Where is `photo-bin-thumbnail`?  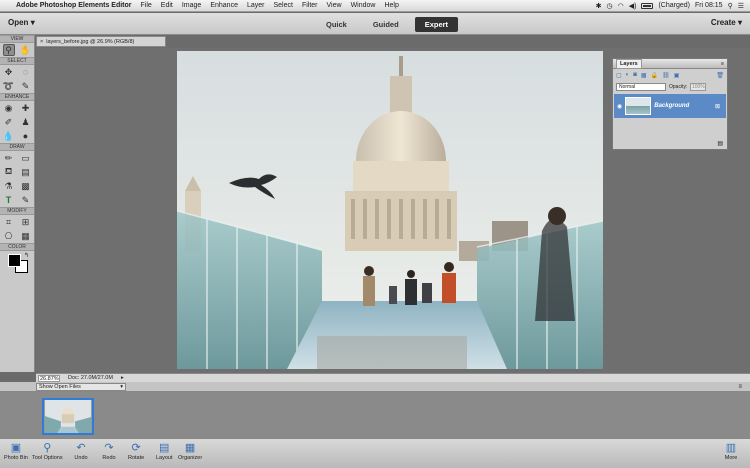 photo-bin-thumbnail is located at coordinates (68, 416).